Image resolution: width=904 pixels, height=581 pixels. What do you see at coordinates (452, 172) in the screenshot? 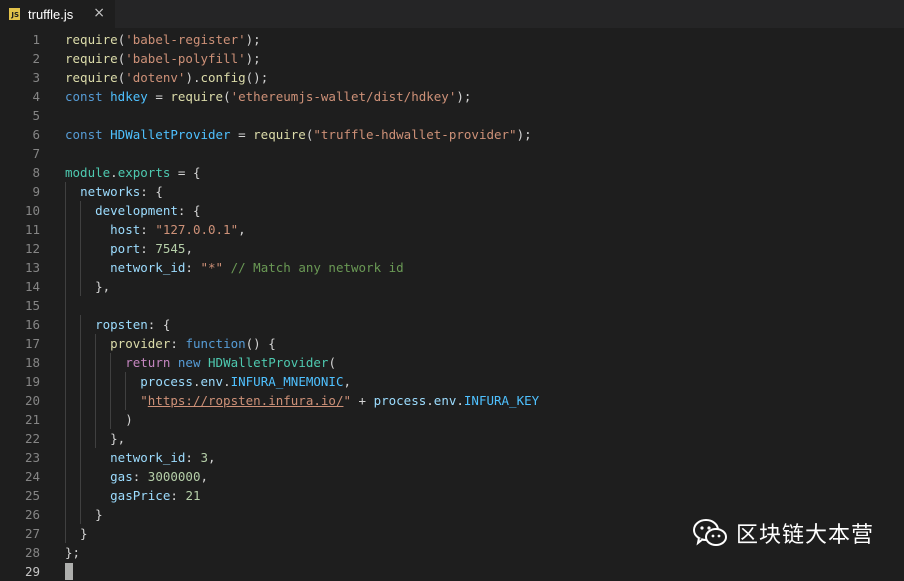
I see `code-line: 8 module.exports = {` at bounding box center [452, 172].